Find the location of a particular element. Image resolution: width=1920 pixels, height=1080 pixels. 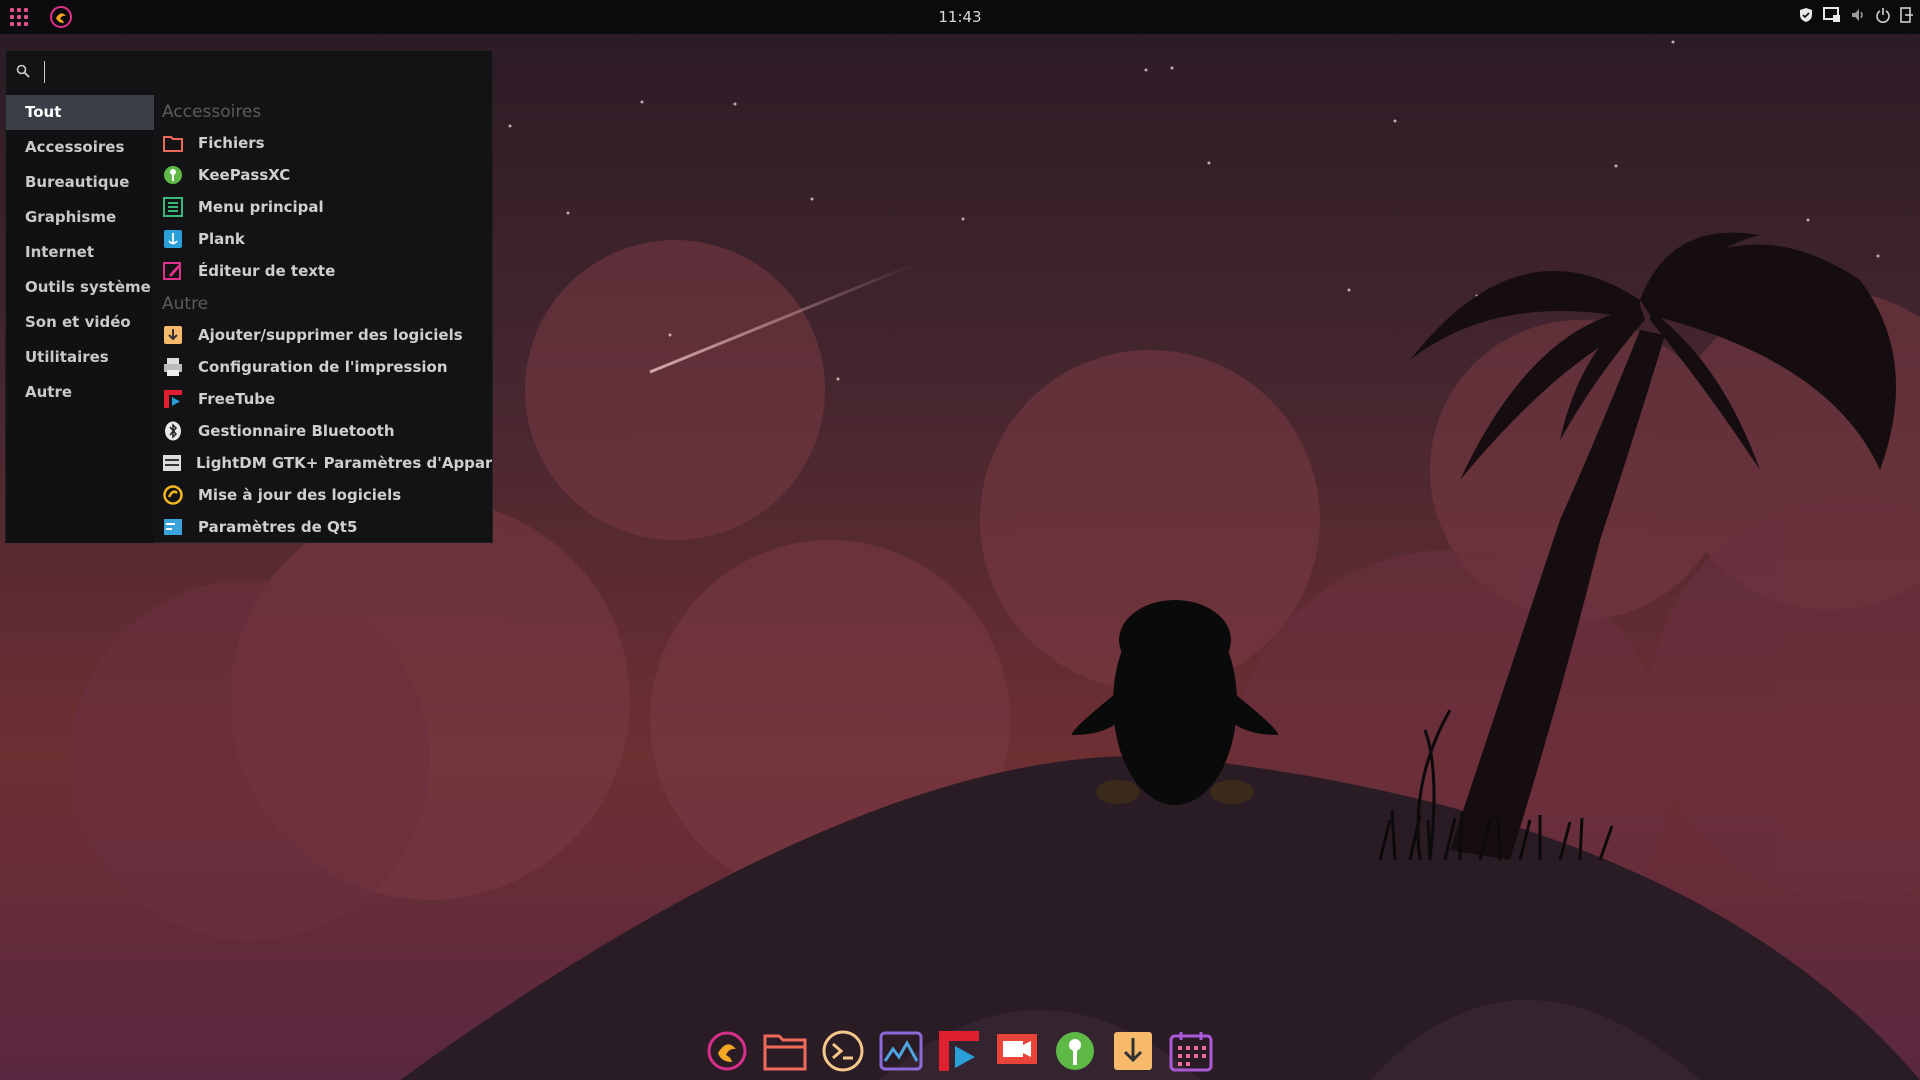

category-autre: Autre is located at coordinates (80, 392).